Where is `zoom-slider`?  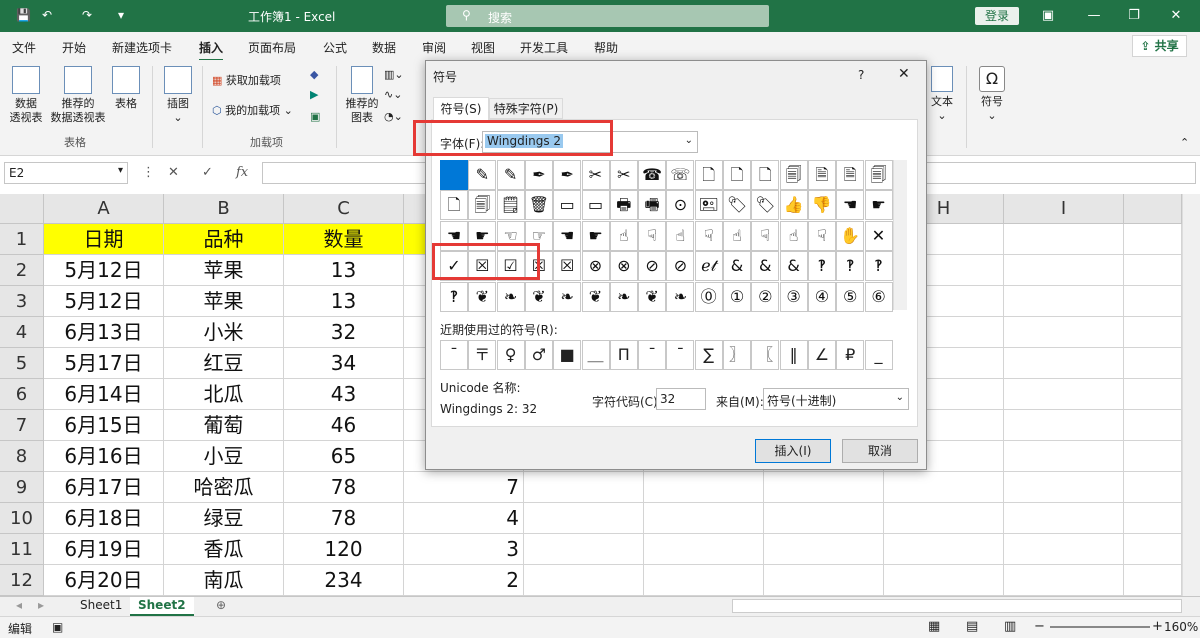 zoom-slider is located at coordinates (1100, 627).